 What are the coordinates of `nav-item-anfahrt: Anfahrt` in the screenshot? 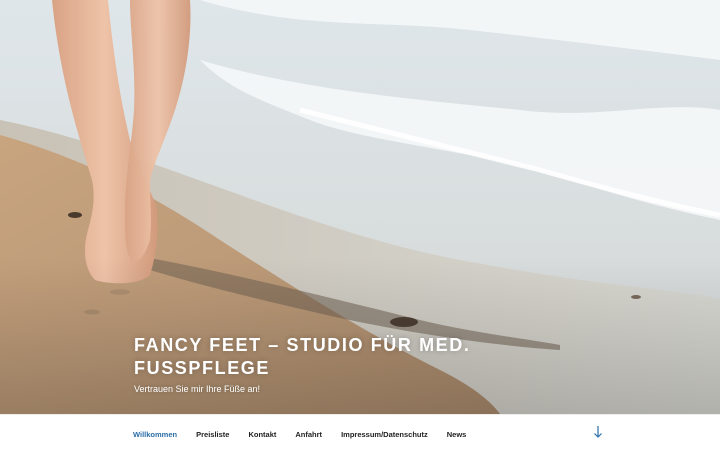 It's located at (308, 434).